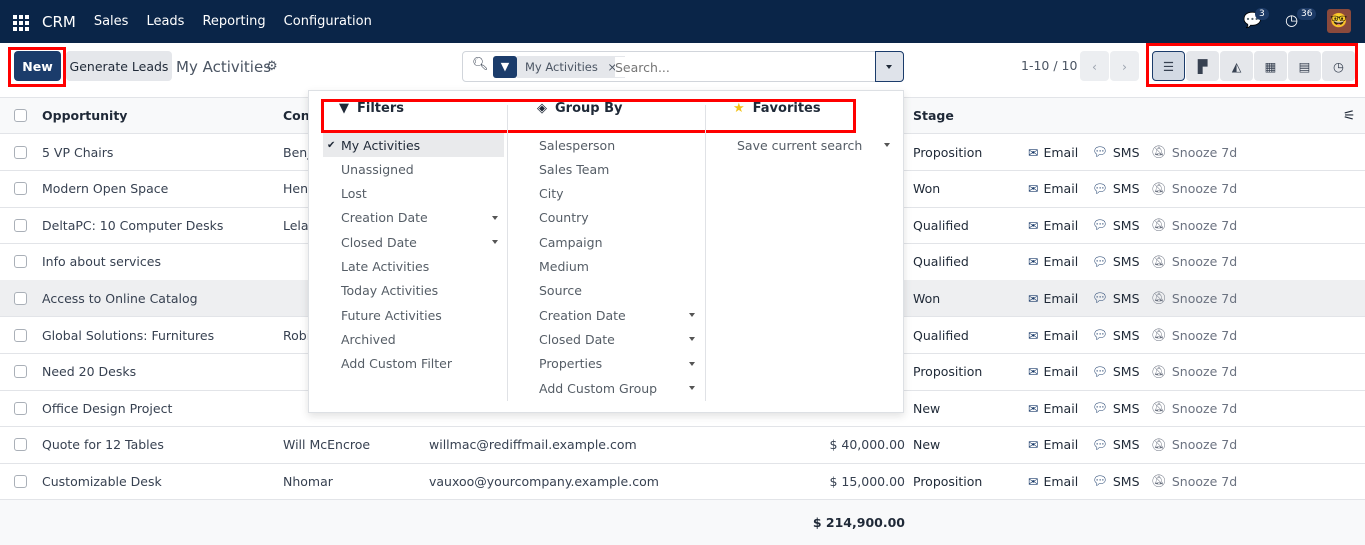 This screenshot has width=1365, height=545. What do you see at coordinates (611, 145) in the screenshot?
I see `groupby-option: Salesperson` at bounding box center [611, 145].